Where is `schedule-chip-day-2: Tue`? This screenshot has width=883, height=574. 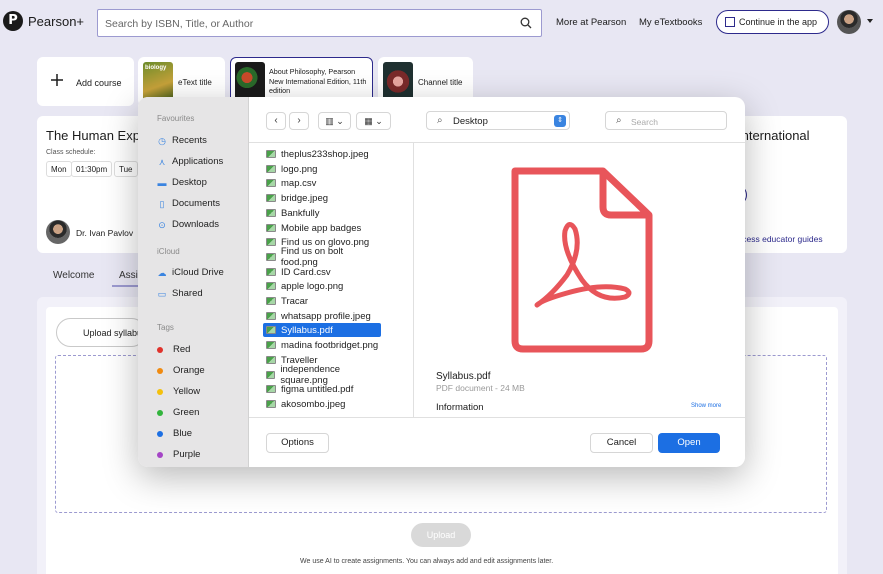 schedule-chip-day-2: Tue is located at coordinates (126, 169).